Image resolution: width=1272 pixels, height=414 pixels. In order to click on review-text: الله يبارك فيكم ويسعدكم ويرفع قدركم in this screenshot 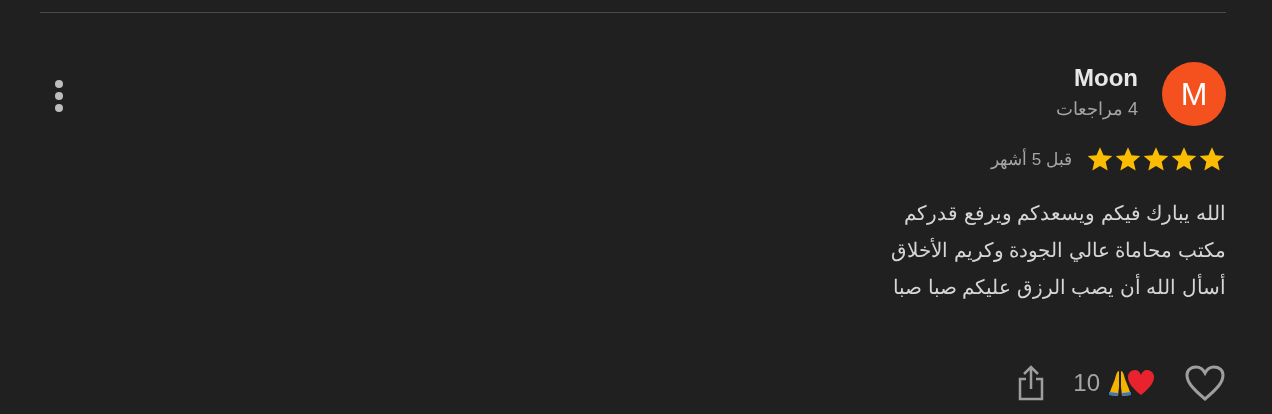, I will do `click(1065, 214)`.